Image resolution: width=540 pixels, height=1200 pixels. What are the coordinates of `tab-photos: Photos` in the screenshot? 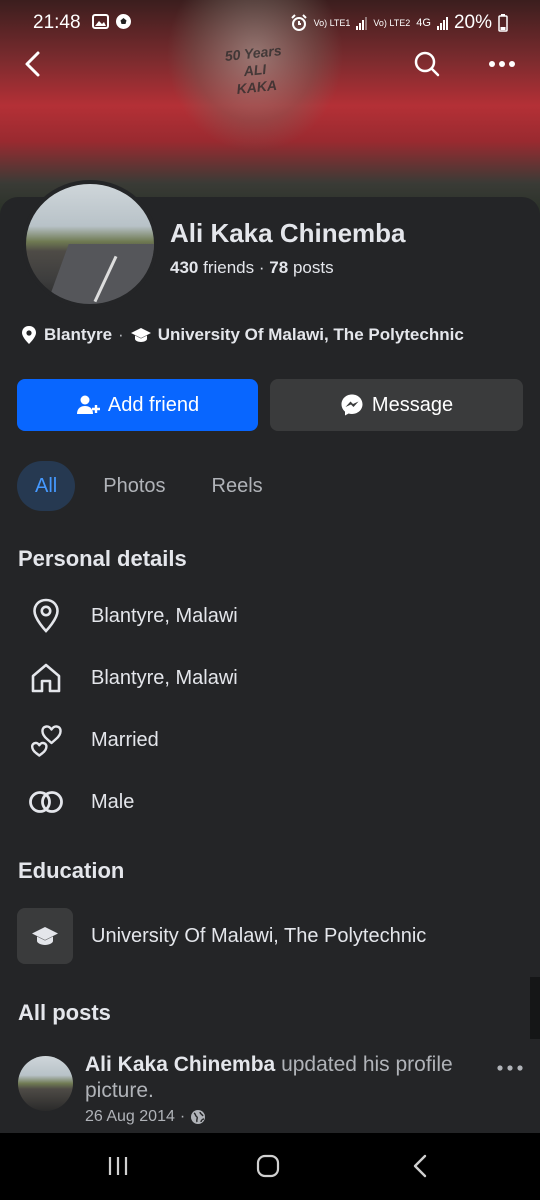 It's located at (134, 486).